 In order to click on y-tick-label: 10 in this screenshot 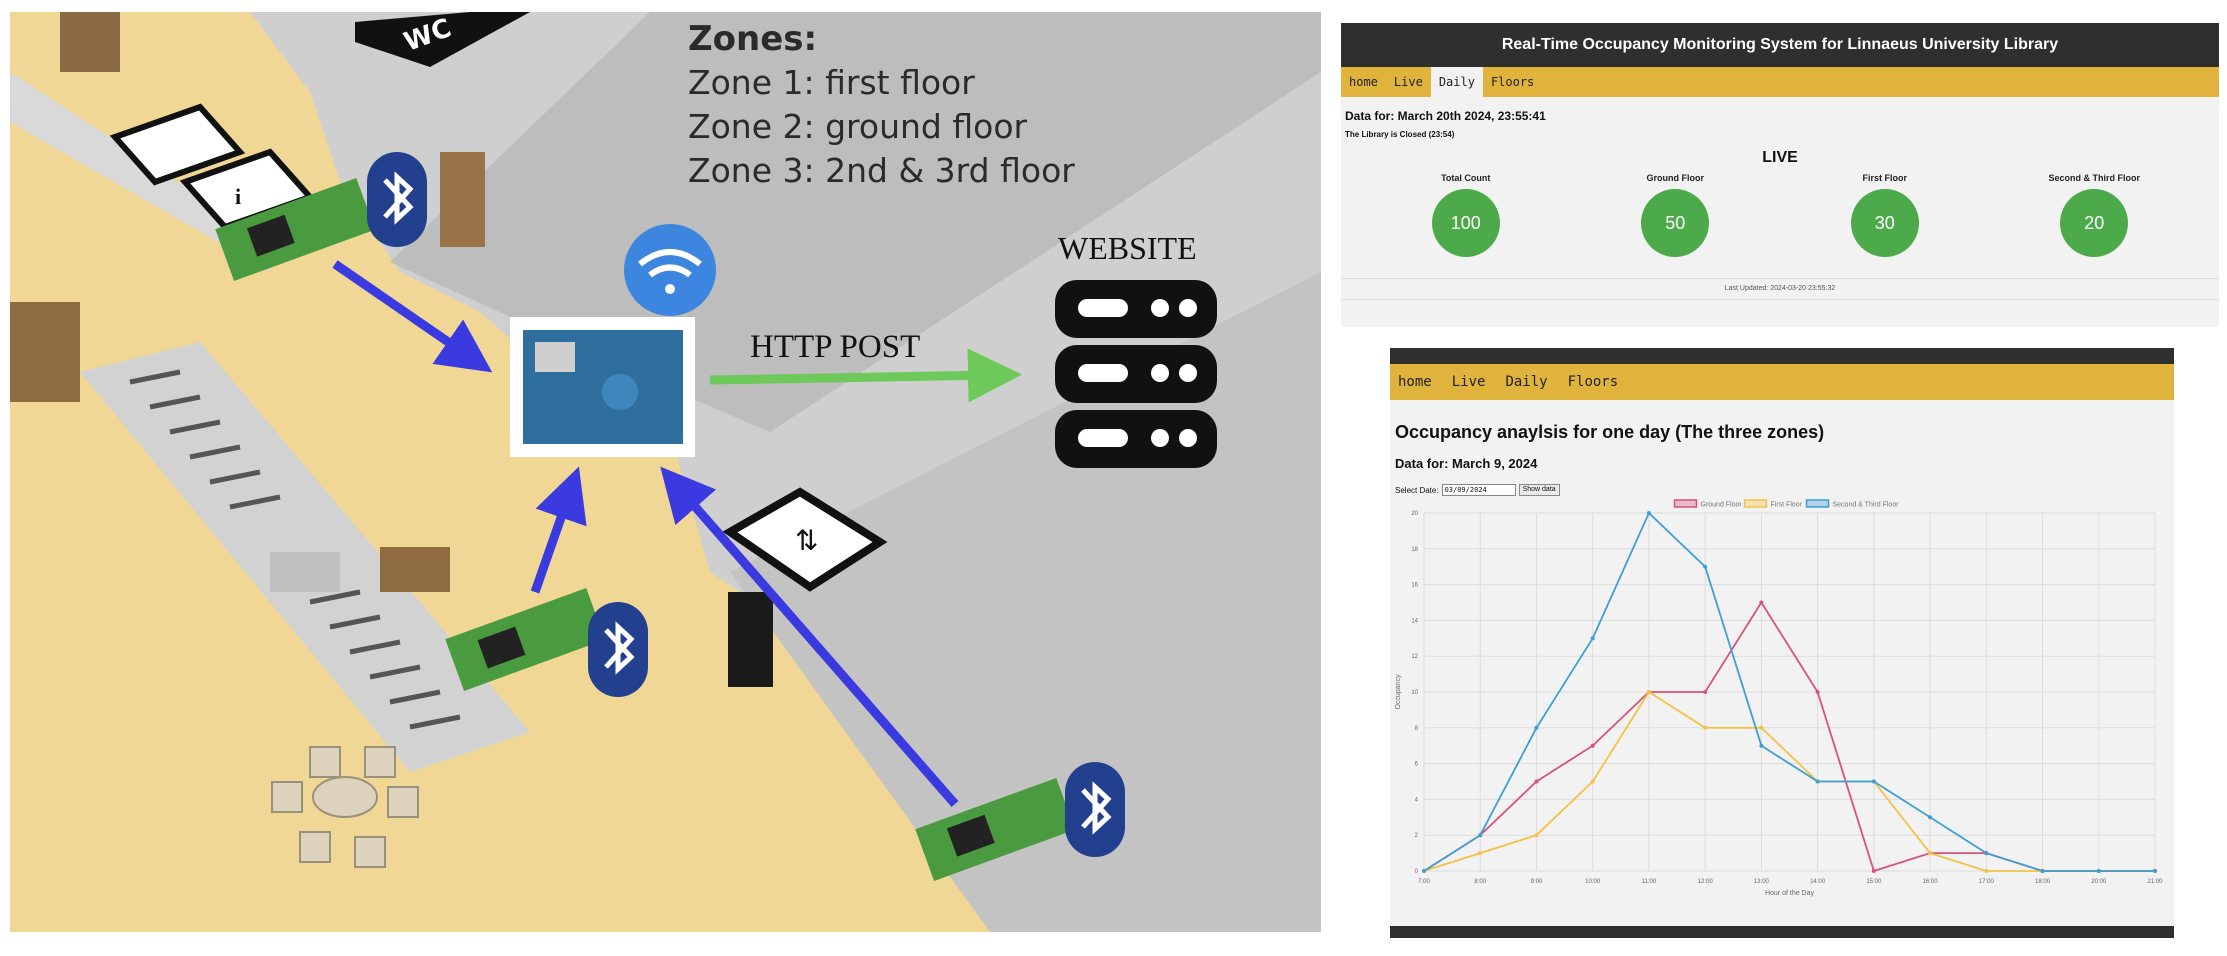, I will do `click(1414, 693)`.